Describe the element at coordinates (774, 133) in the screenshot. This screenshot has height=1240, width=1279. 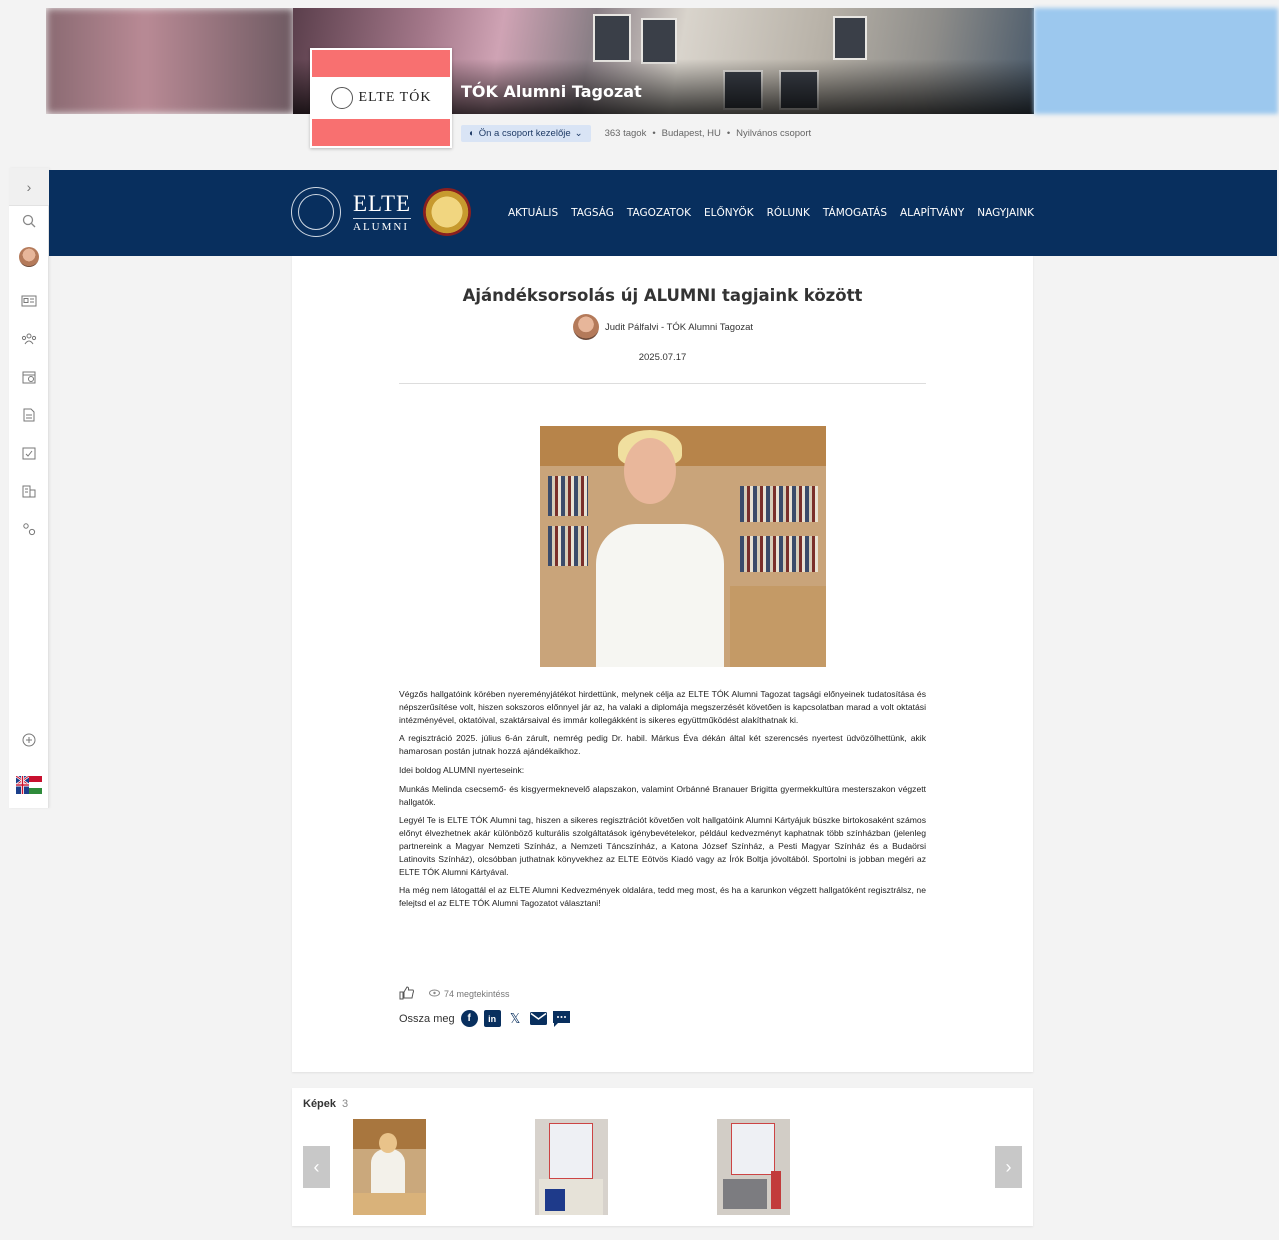
I see `group-visibility: Nyilvános csoport` at that location.